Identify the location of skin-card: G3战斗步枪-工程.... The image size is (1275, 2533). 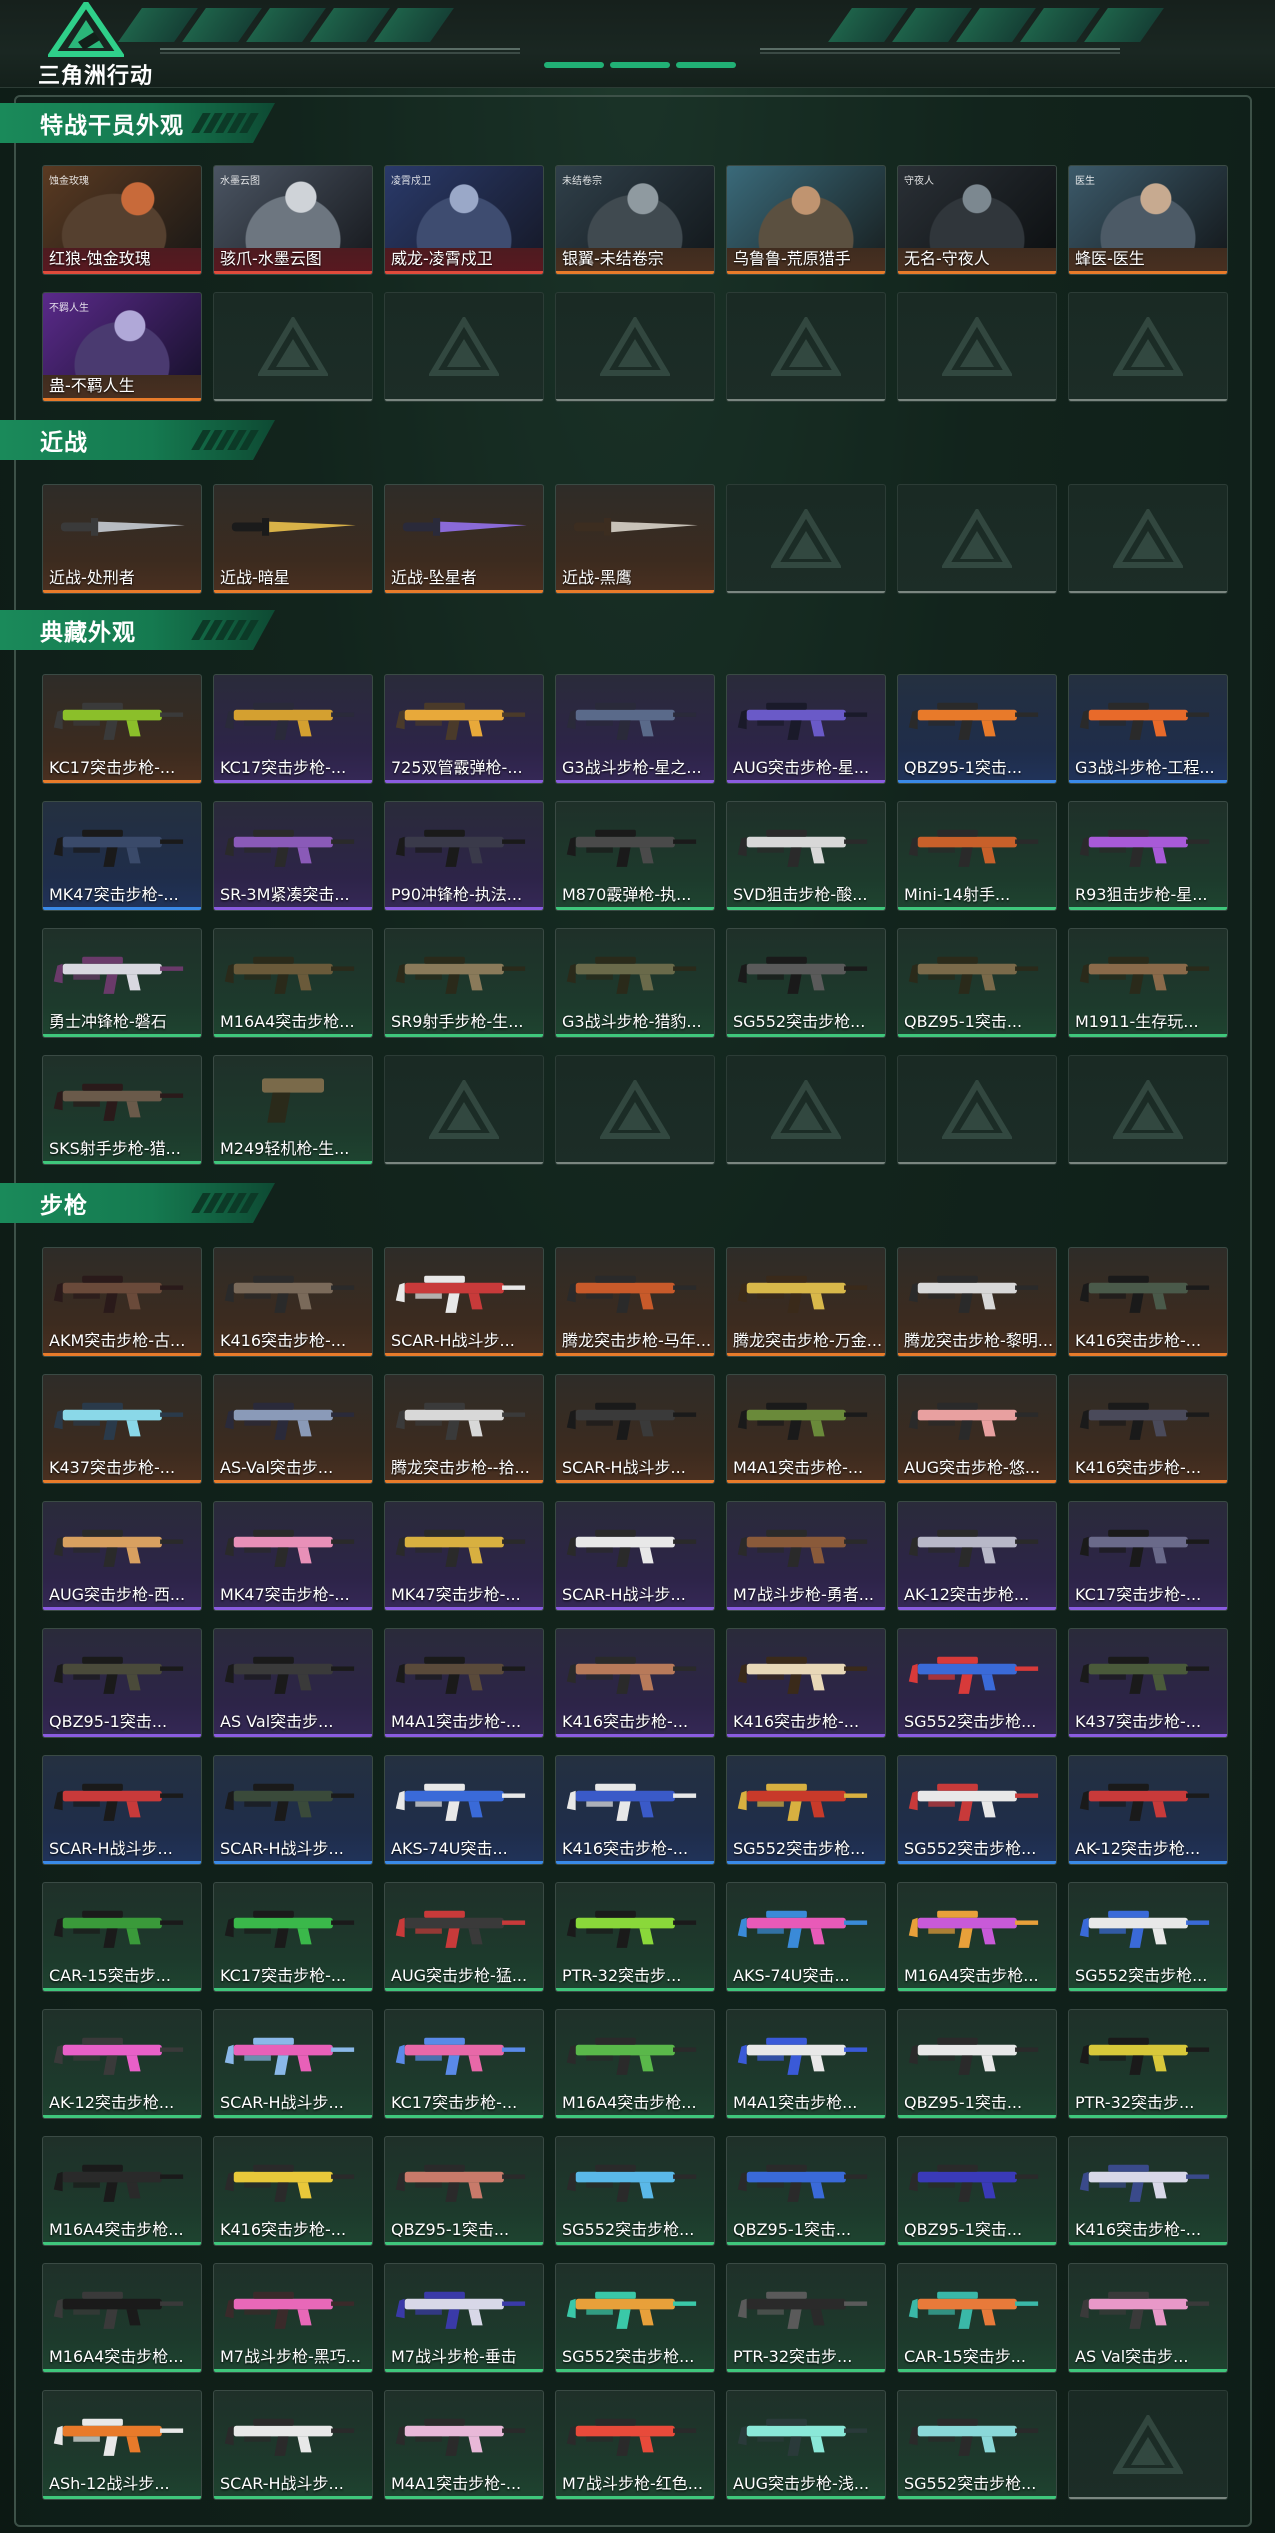
(1148, 729).